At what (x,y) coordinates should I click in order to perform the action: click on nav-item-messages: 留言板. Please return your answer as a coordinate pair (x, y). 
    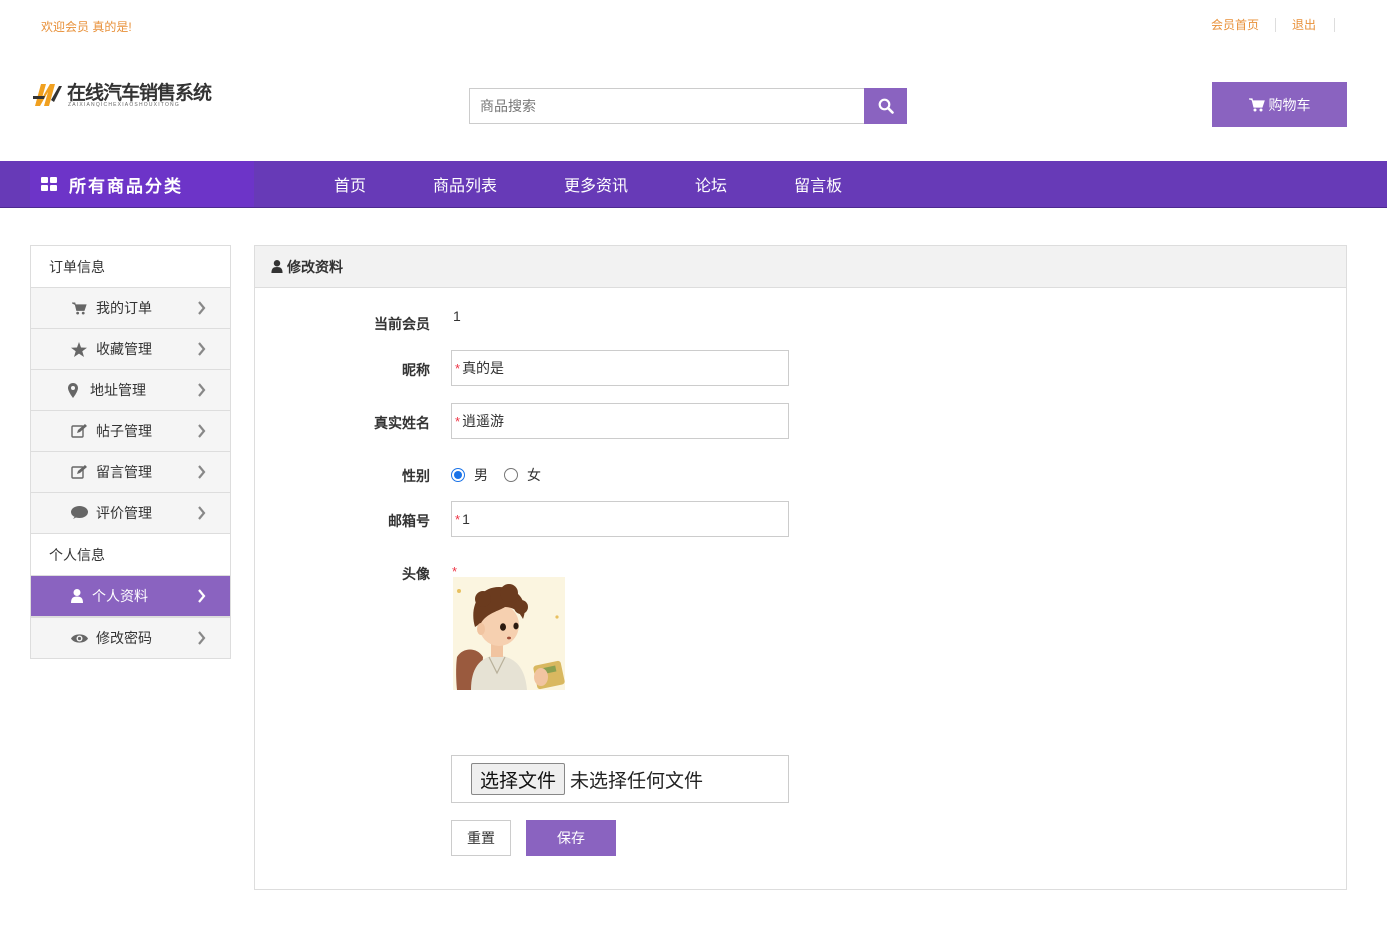
    Looking at the image, I should click on (818, 184).